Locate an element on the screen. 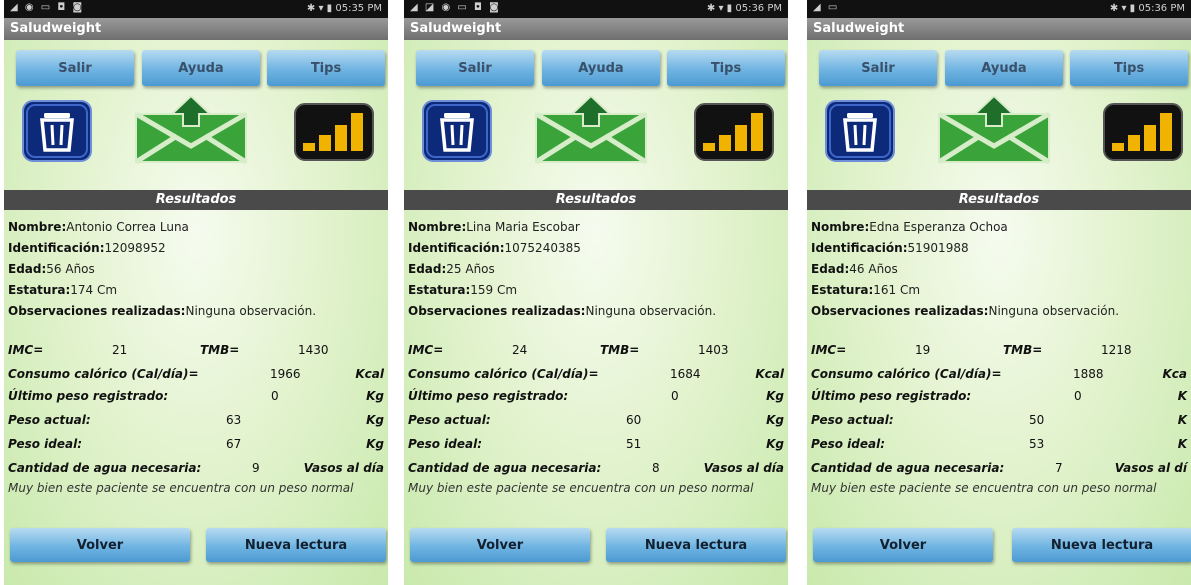  agua-value: 9 is located at coordinates (256, 468).